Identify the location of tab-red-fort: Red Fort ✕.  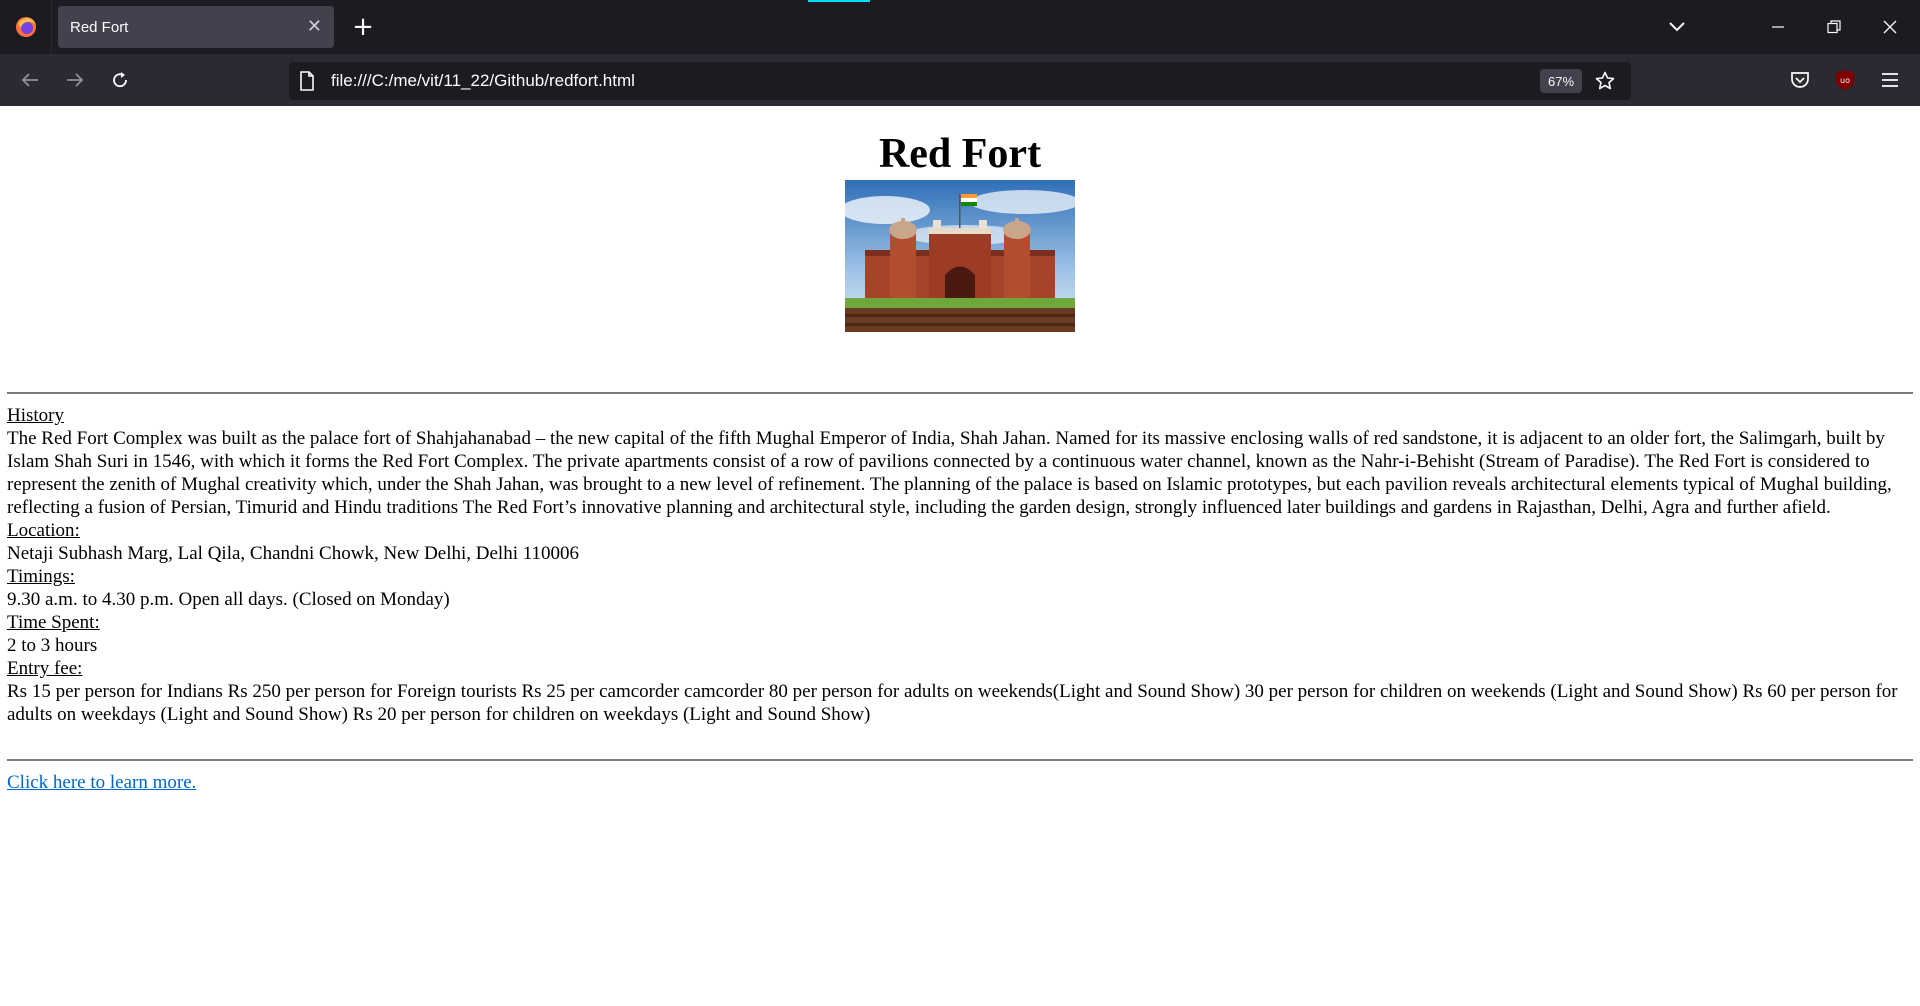
(196, 27).